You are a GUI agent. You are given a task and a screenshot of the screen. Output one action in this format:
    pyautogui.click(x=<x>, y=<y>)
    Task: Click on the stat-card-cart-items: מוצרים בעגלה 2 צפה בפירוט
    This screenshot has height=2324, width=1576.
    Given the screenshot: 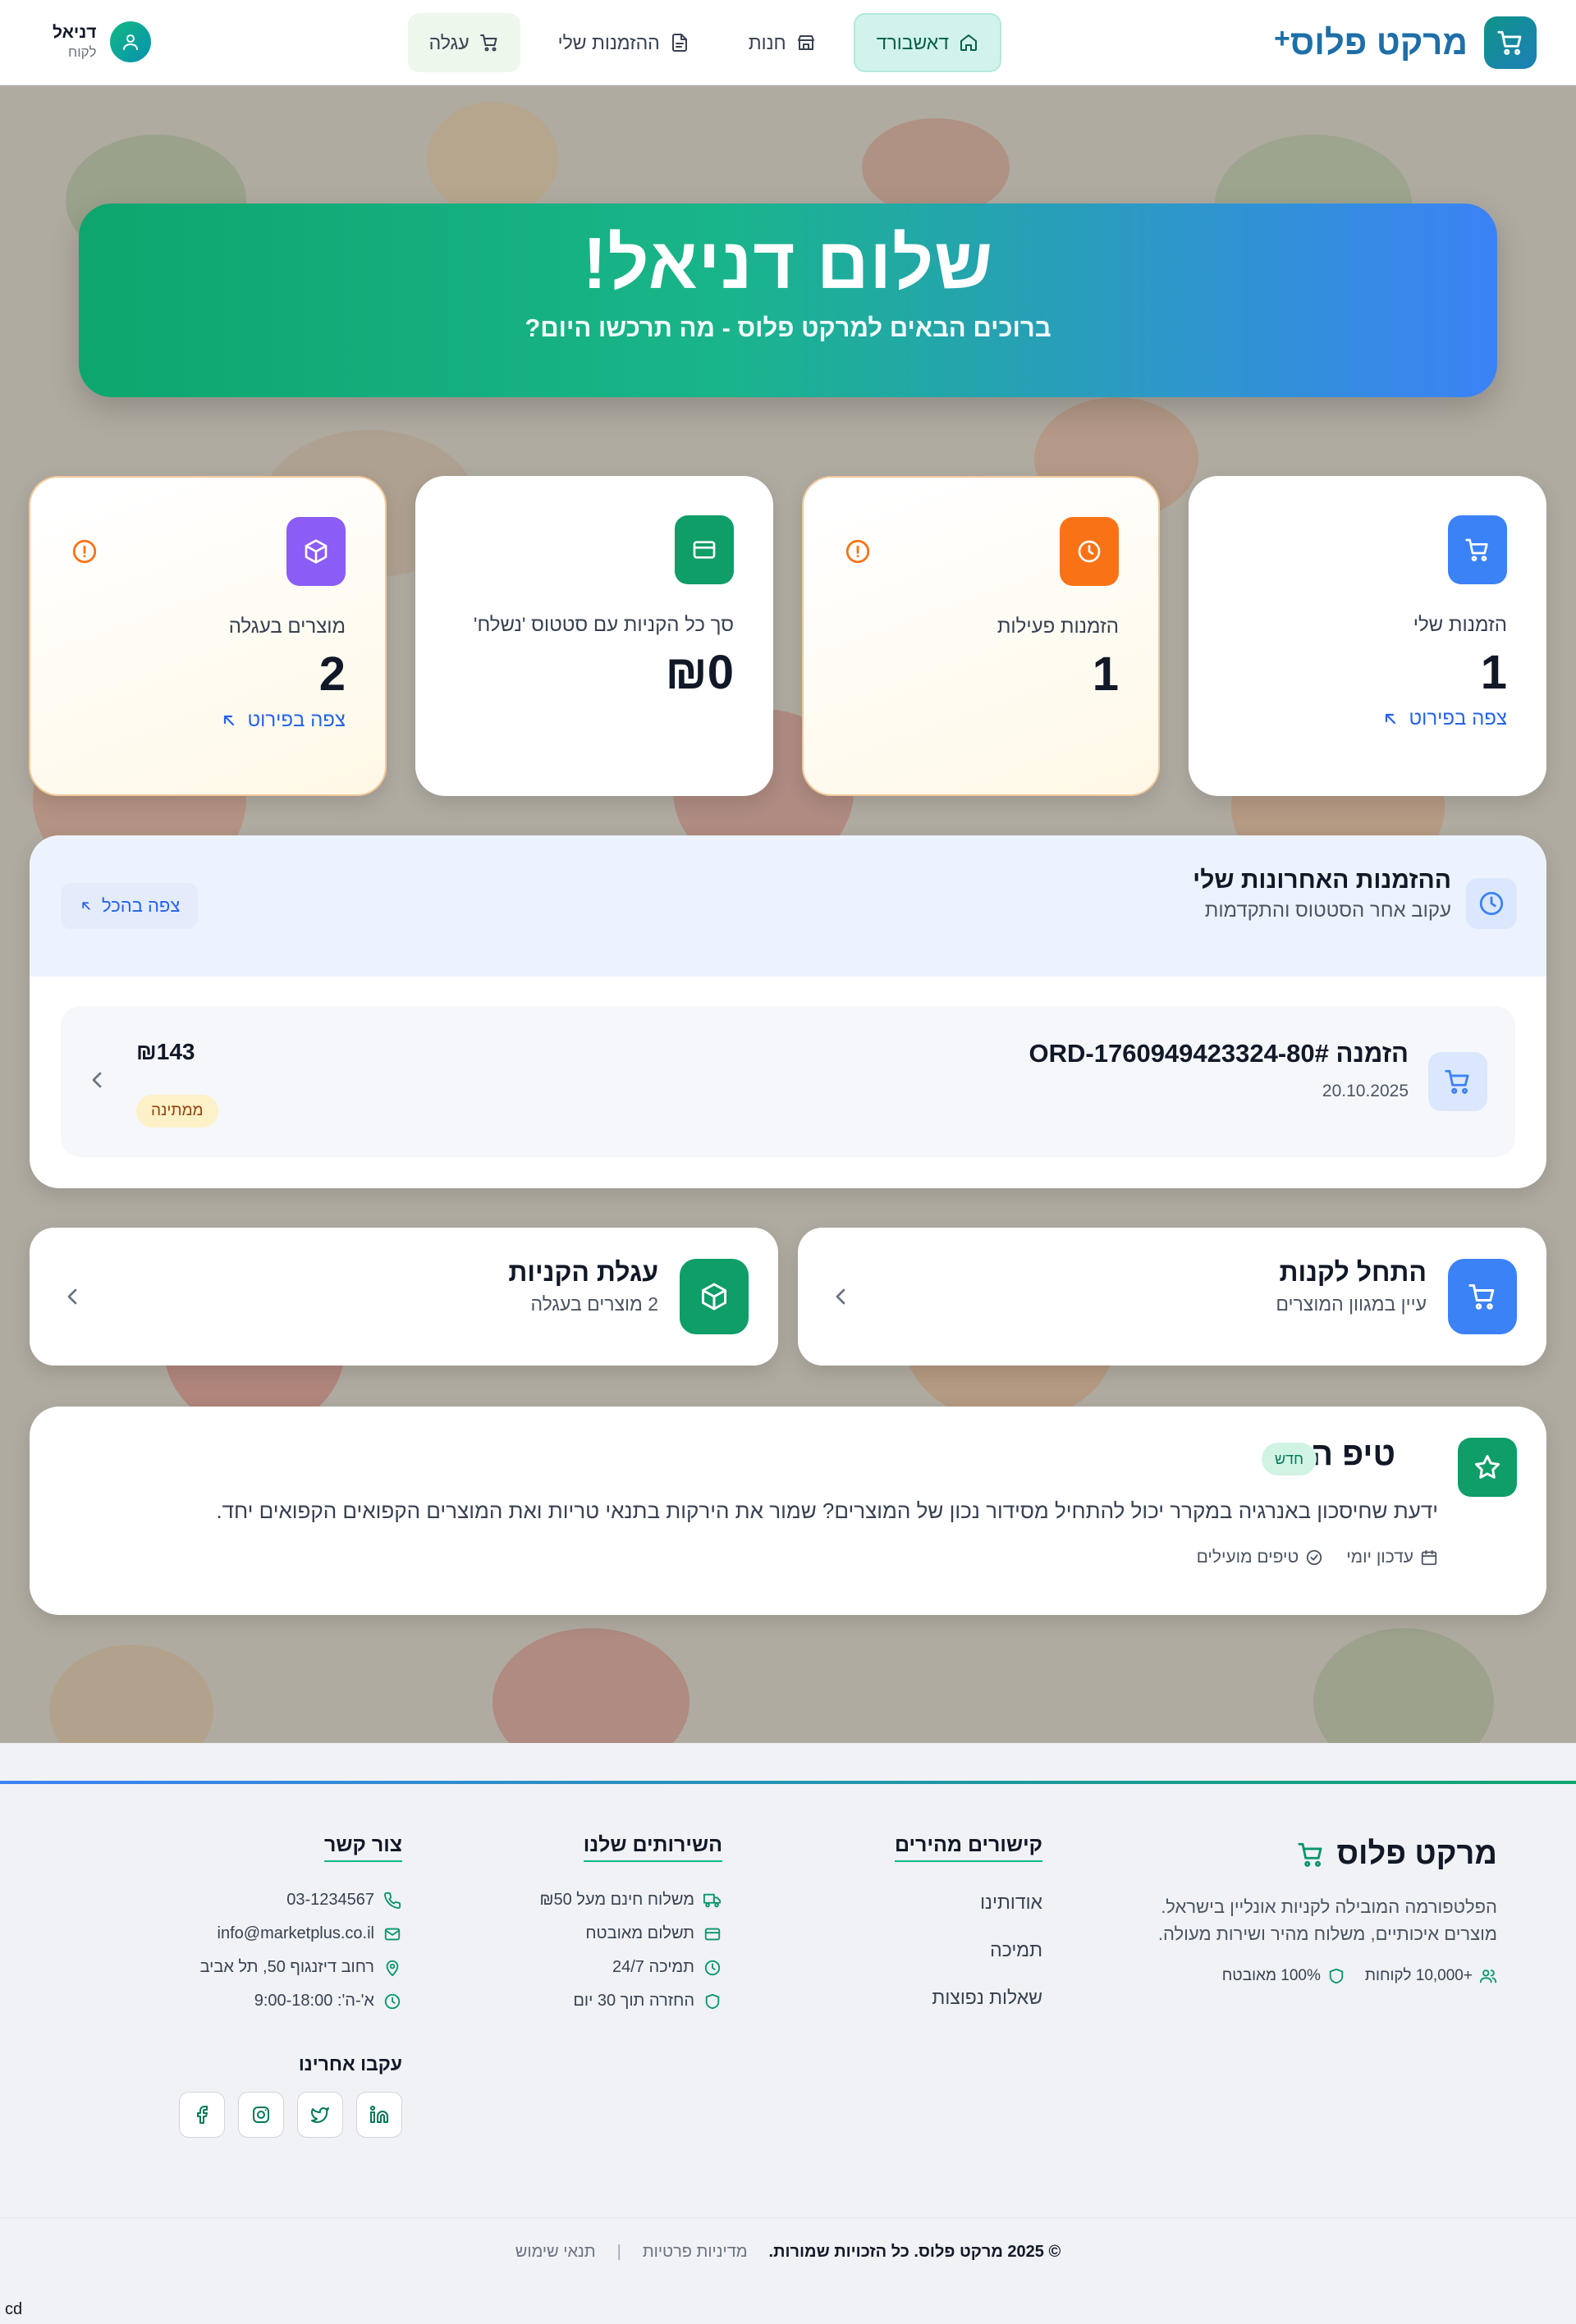 What is the action you would take?
    pyautogui.click(x=208, y=636)
    